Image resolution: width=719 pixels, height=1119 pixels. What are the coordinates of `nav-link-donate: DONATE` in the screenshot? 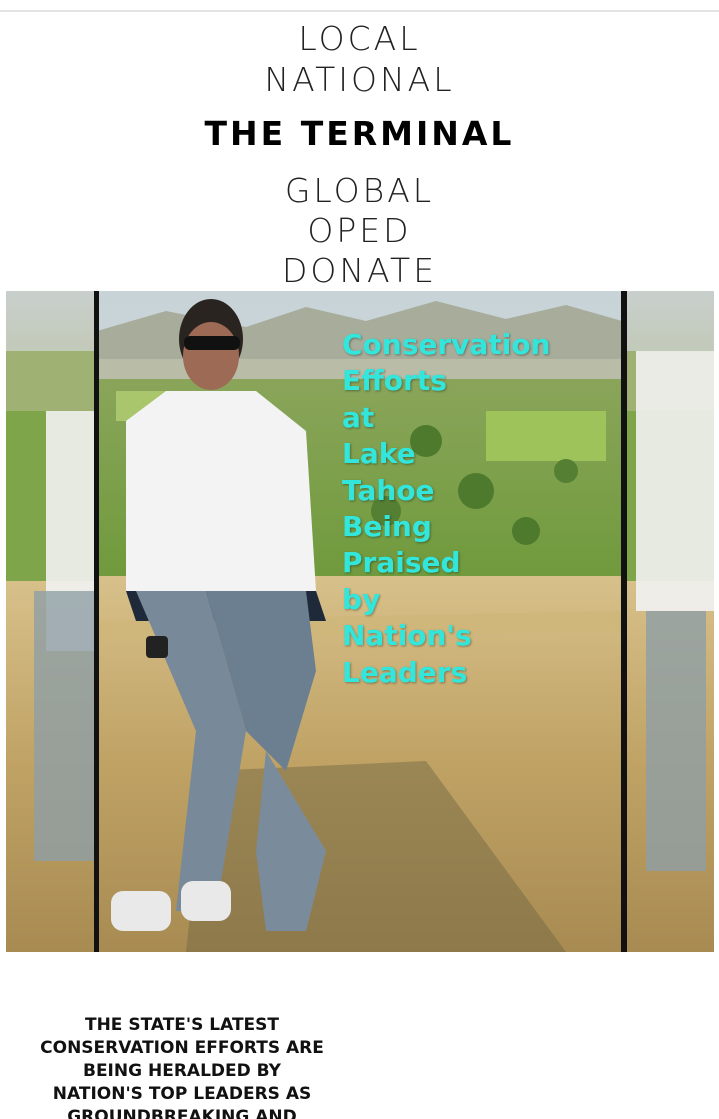 It's located at (359, 271).